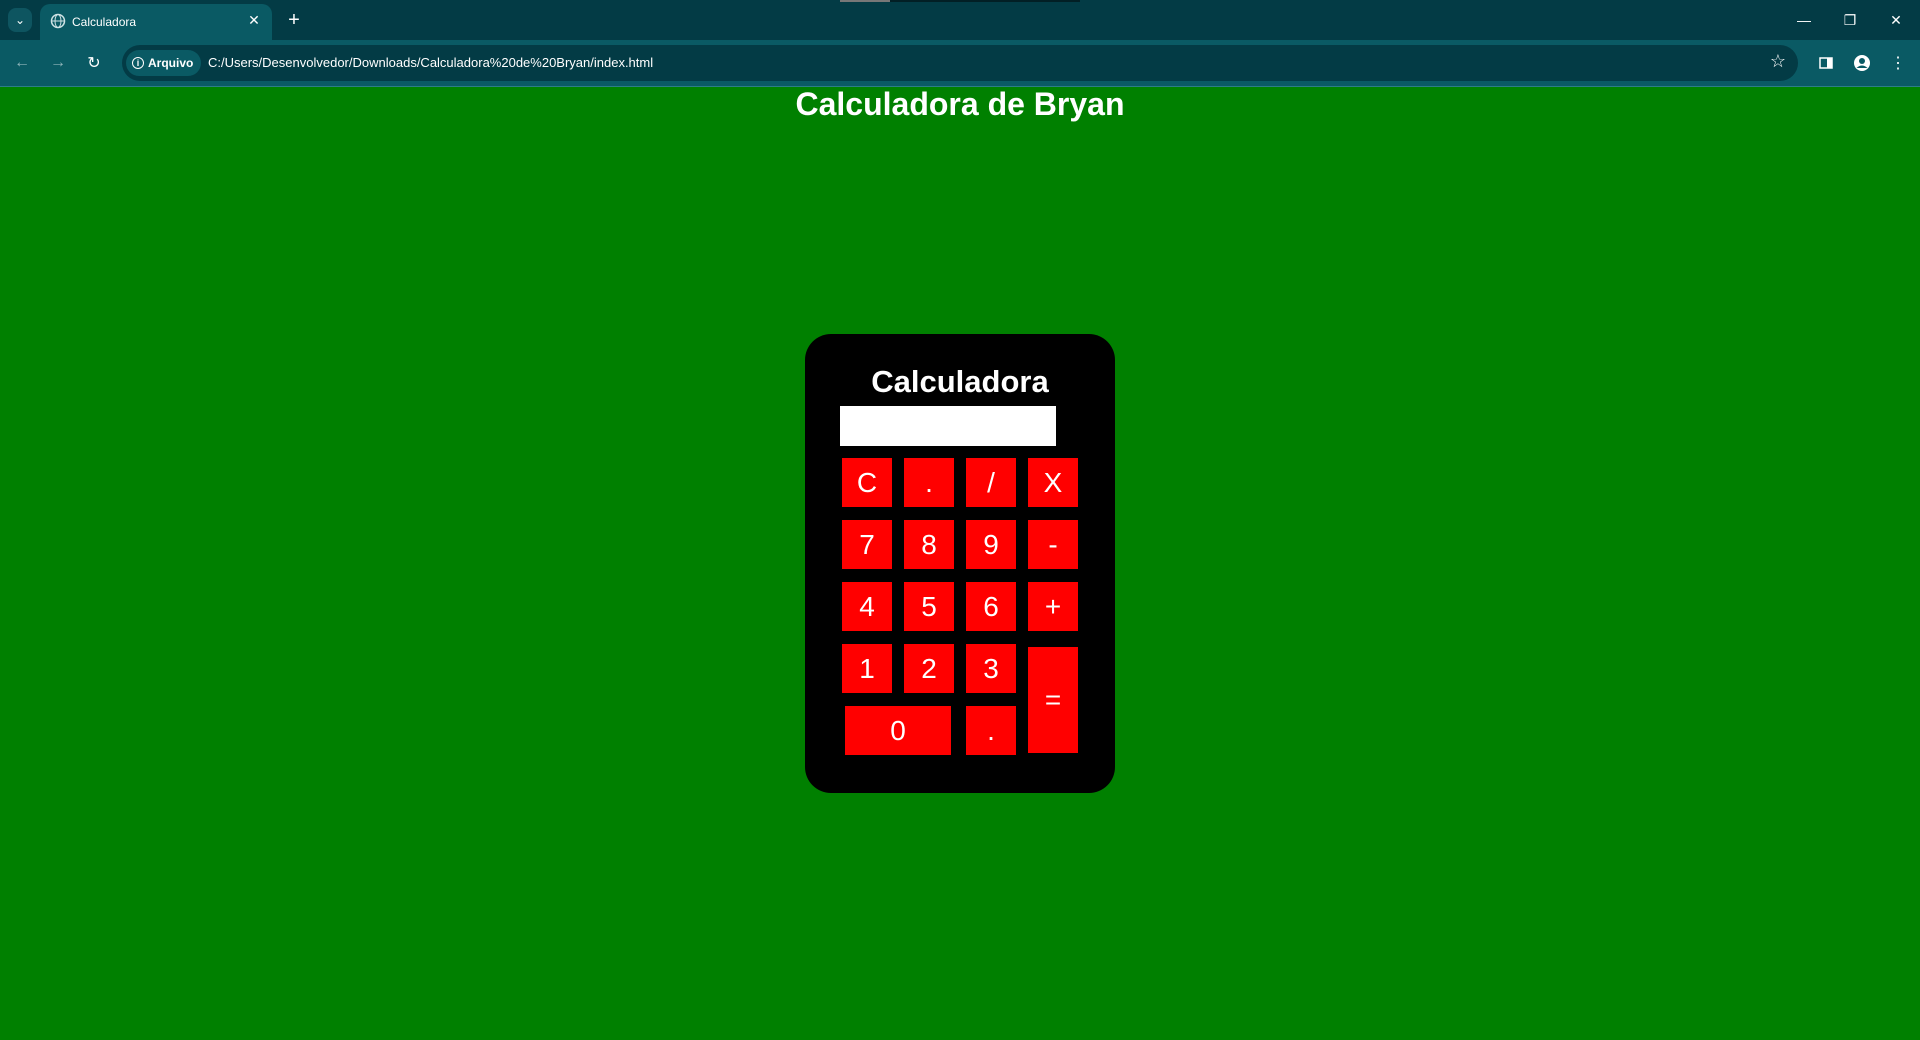 This screenshot has height=1040, width=1920. I want to click on multiply-button: X, so click(1053, 482).